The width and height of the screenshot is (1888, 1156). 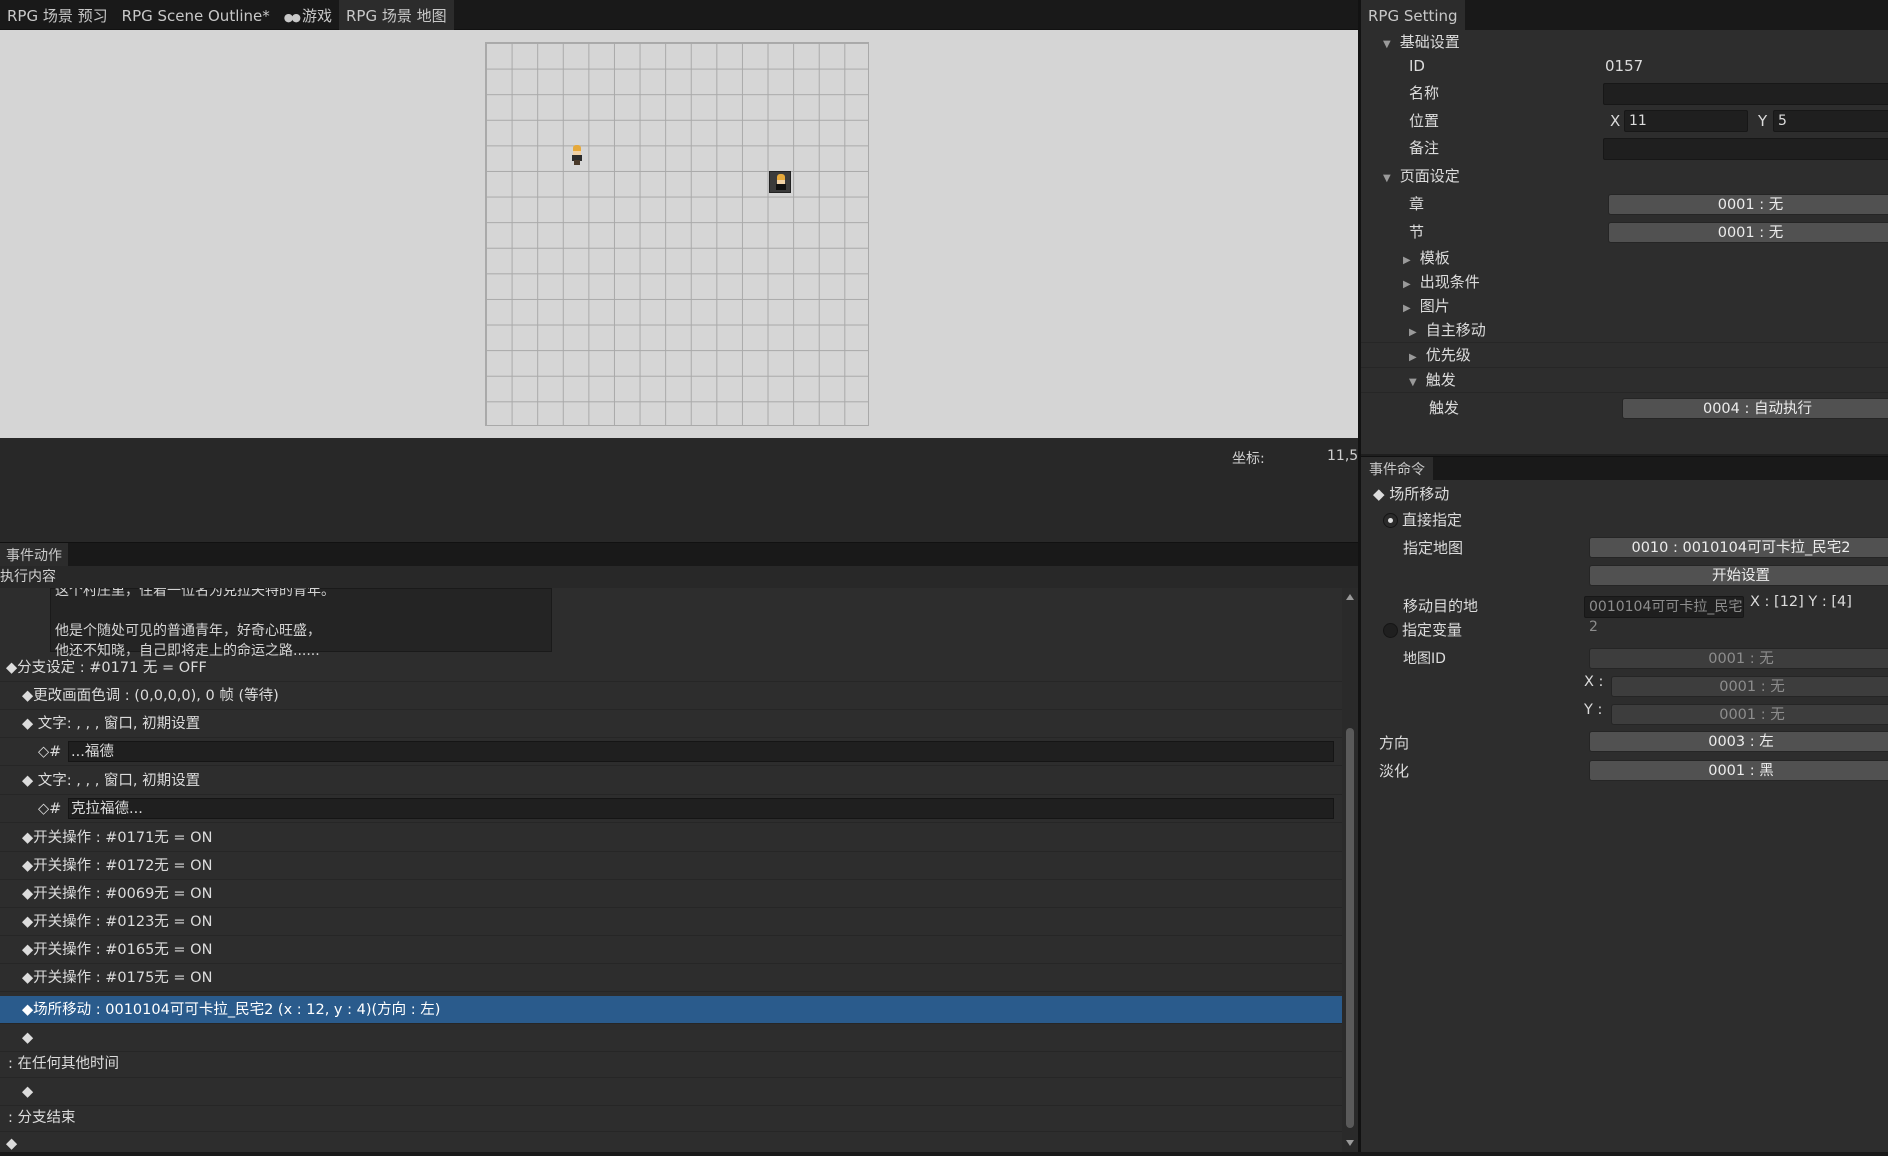 I want to click on coordinate-label: 坐标:, so click(x=1248, y=459).